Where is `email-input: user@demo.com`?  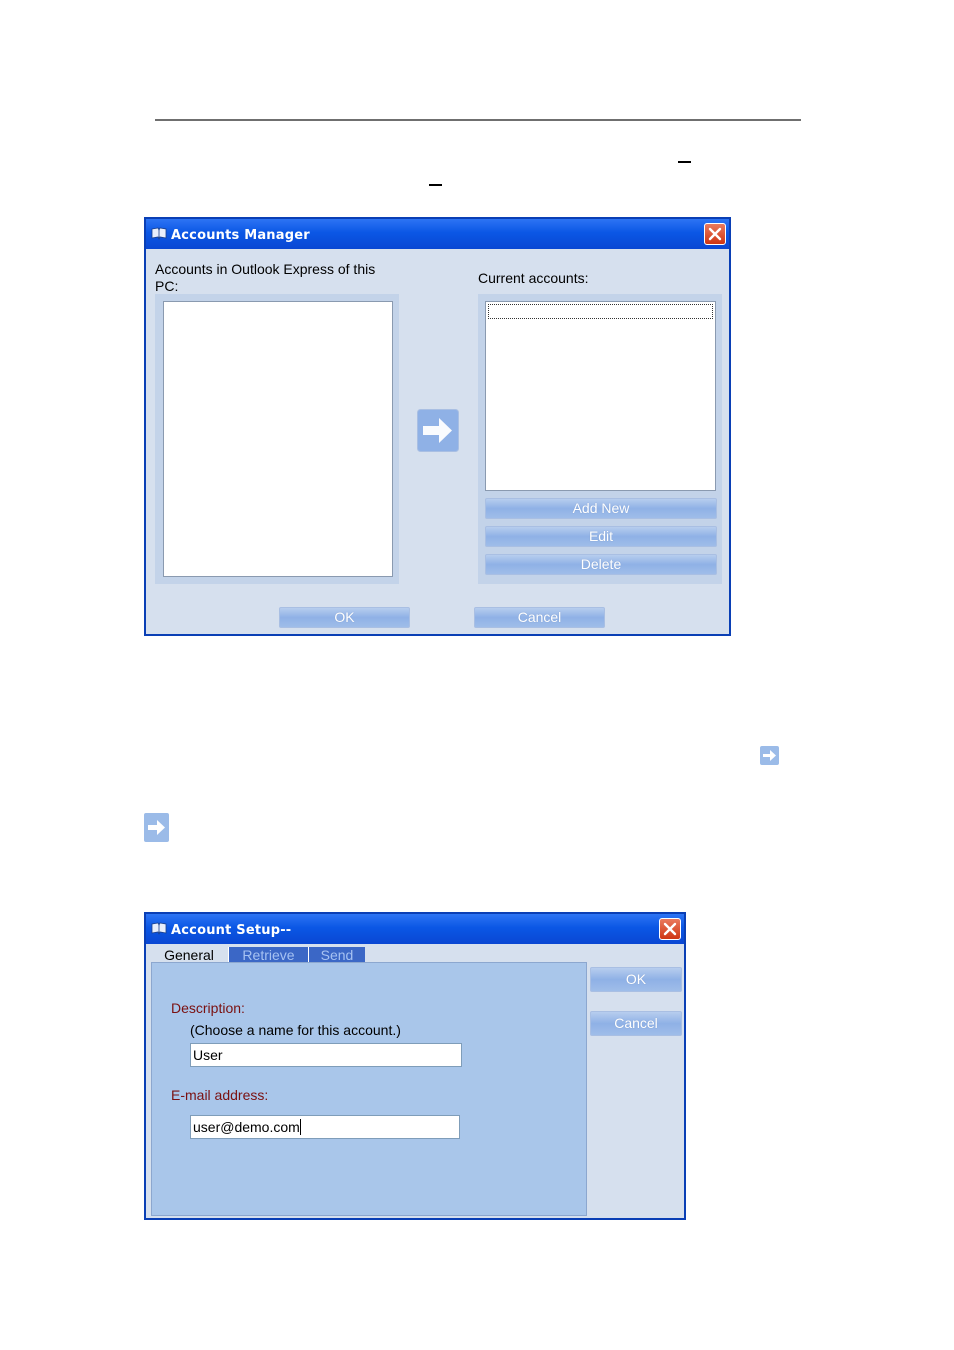
email-input: user@demo.com is located at coordinates (325, 1127).